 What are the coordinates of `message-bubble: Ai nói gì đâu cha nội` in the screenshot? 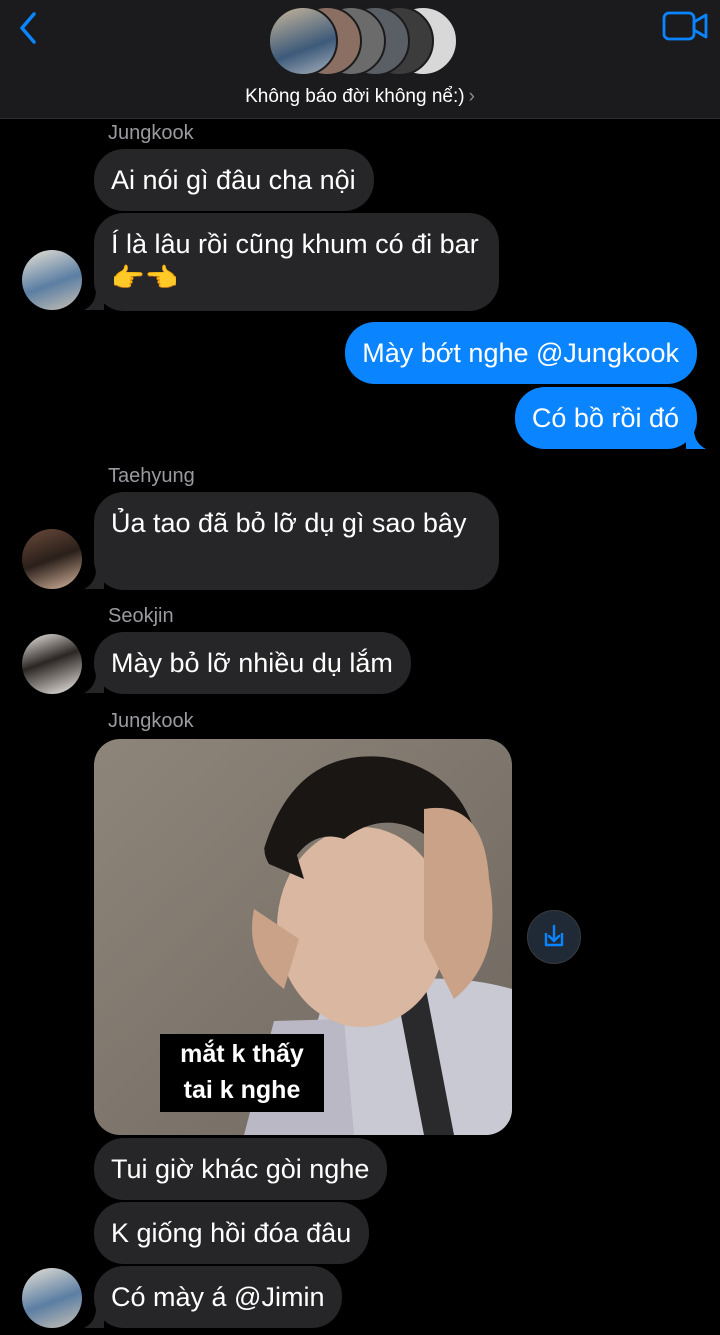 It's located at (234, 180).